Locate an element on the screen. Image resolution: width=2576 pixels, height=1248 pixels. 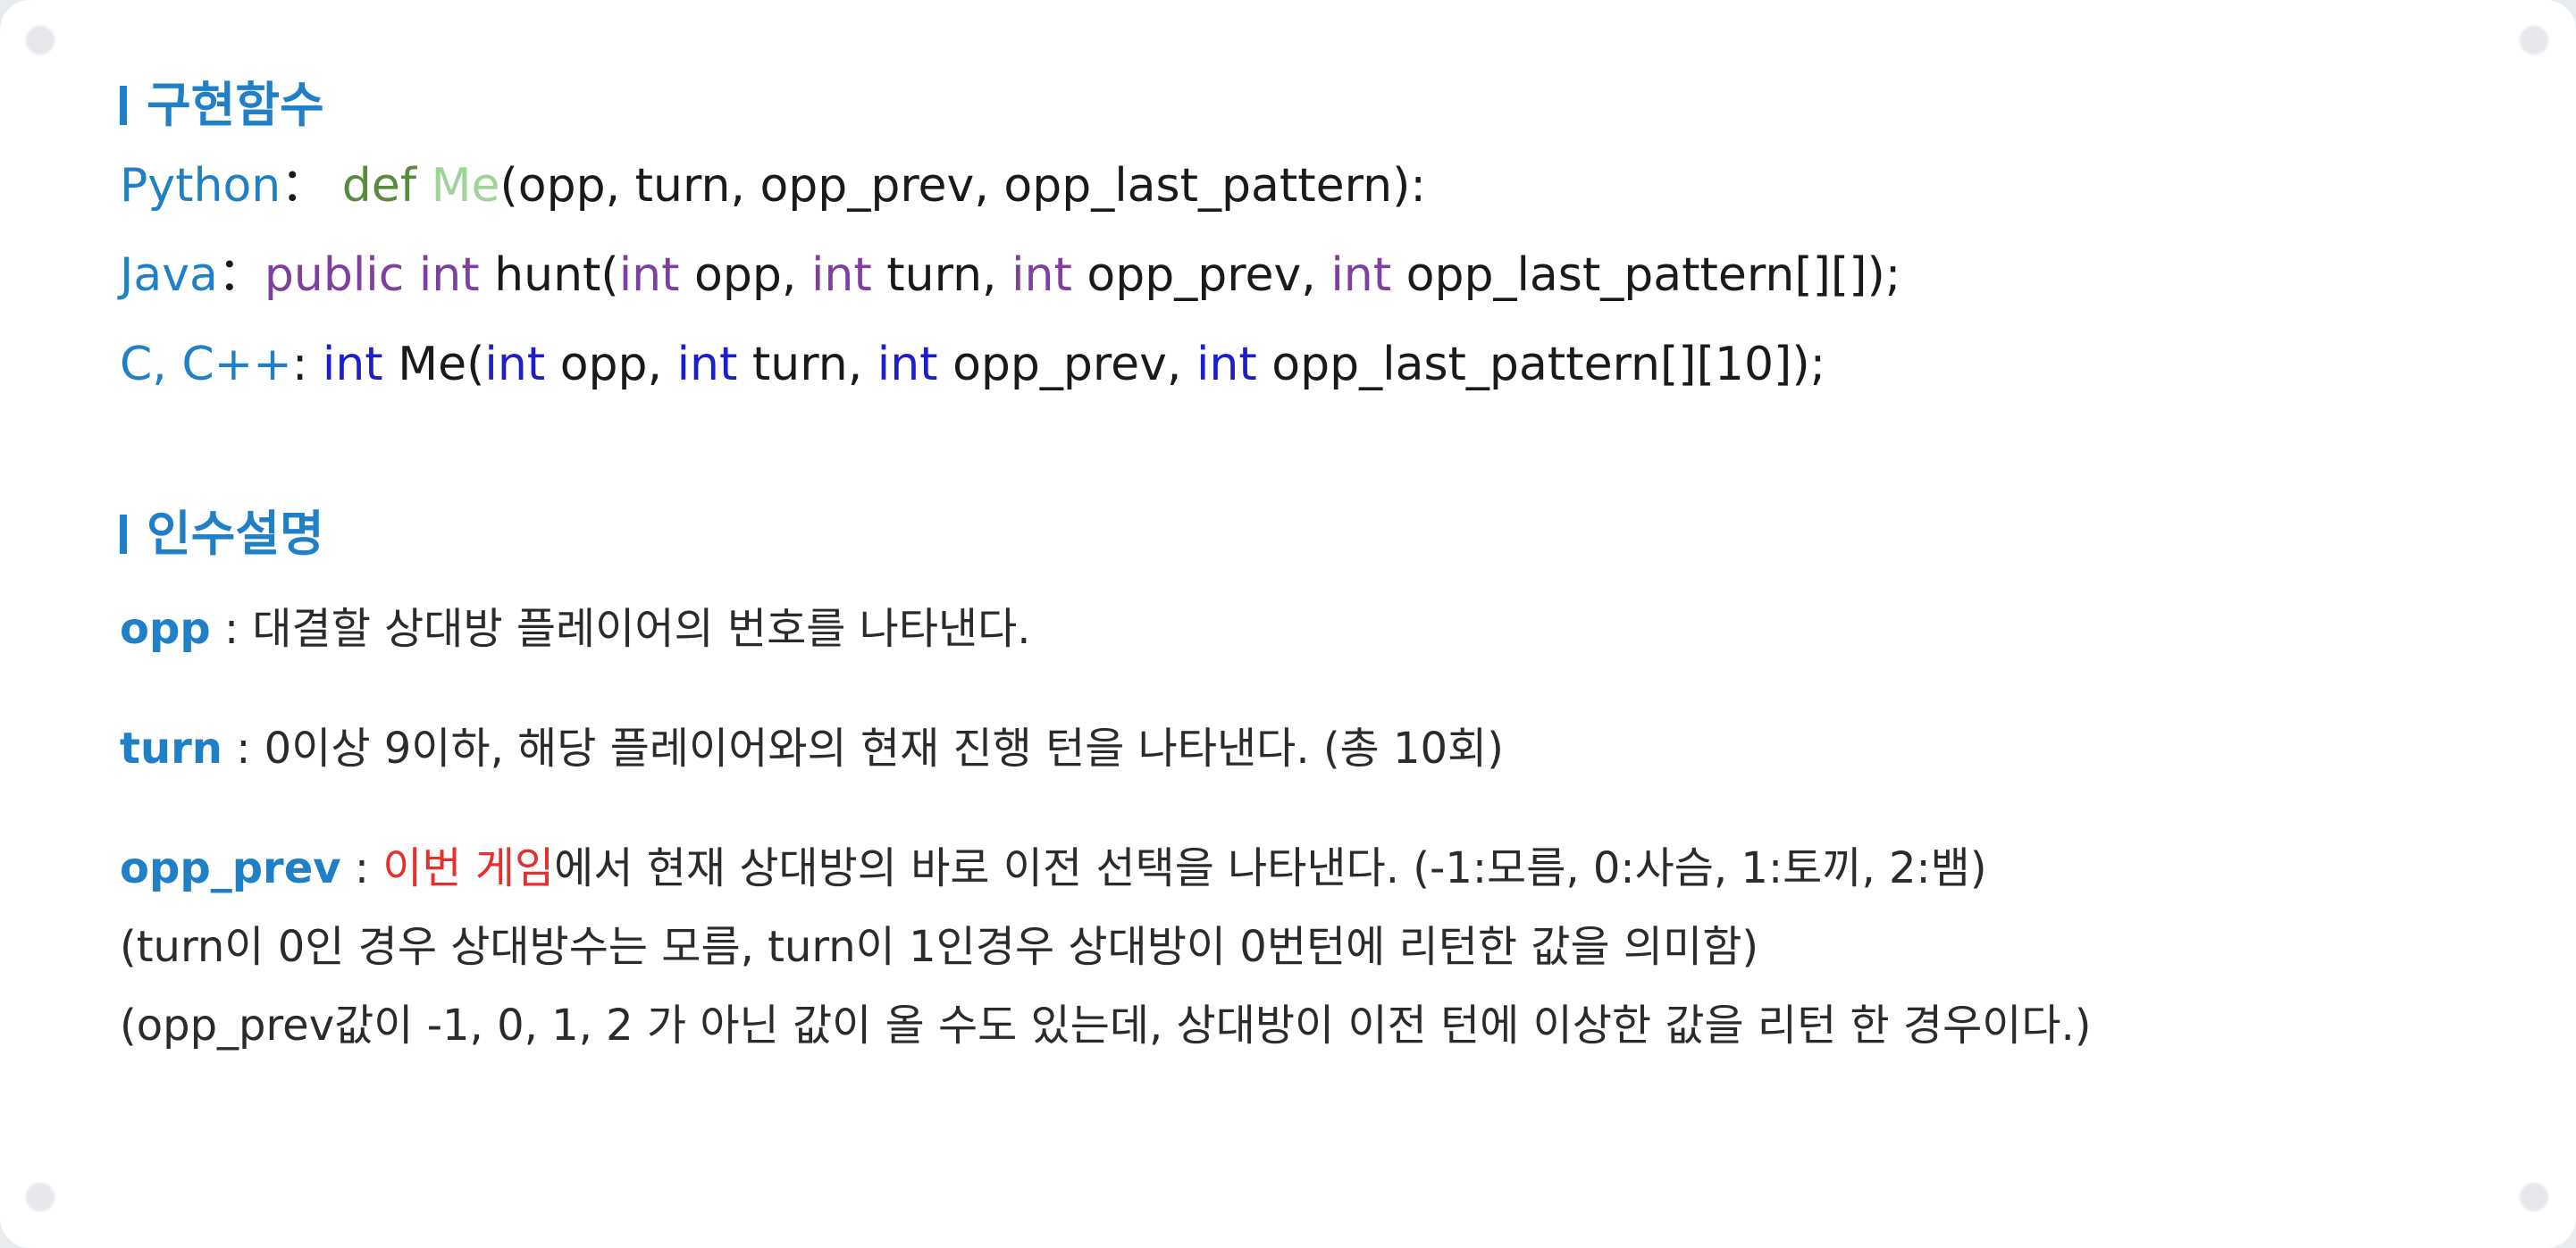
code-text: Me( is located at coordinates (433, 364).